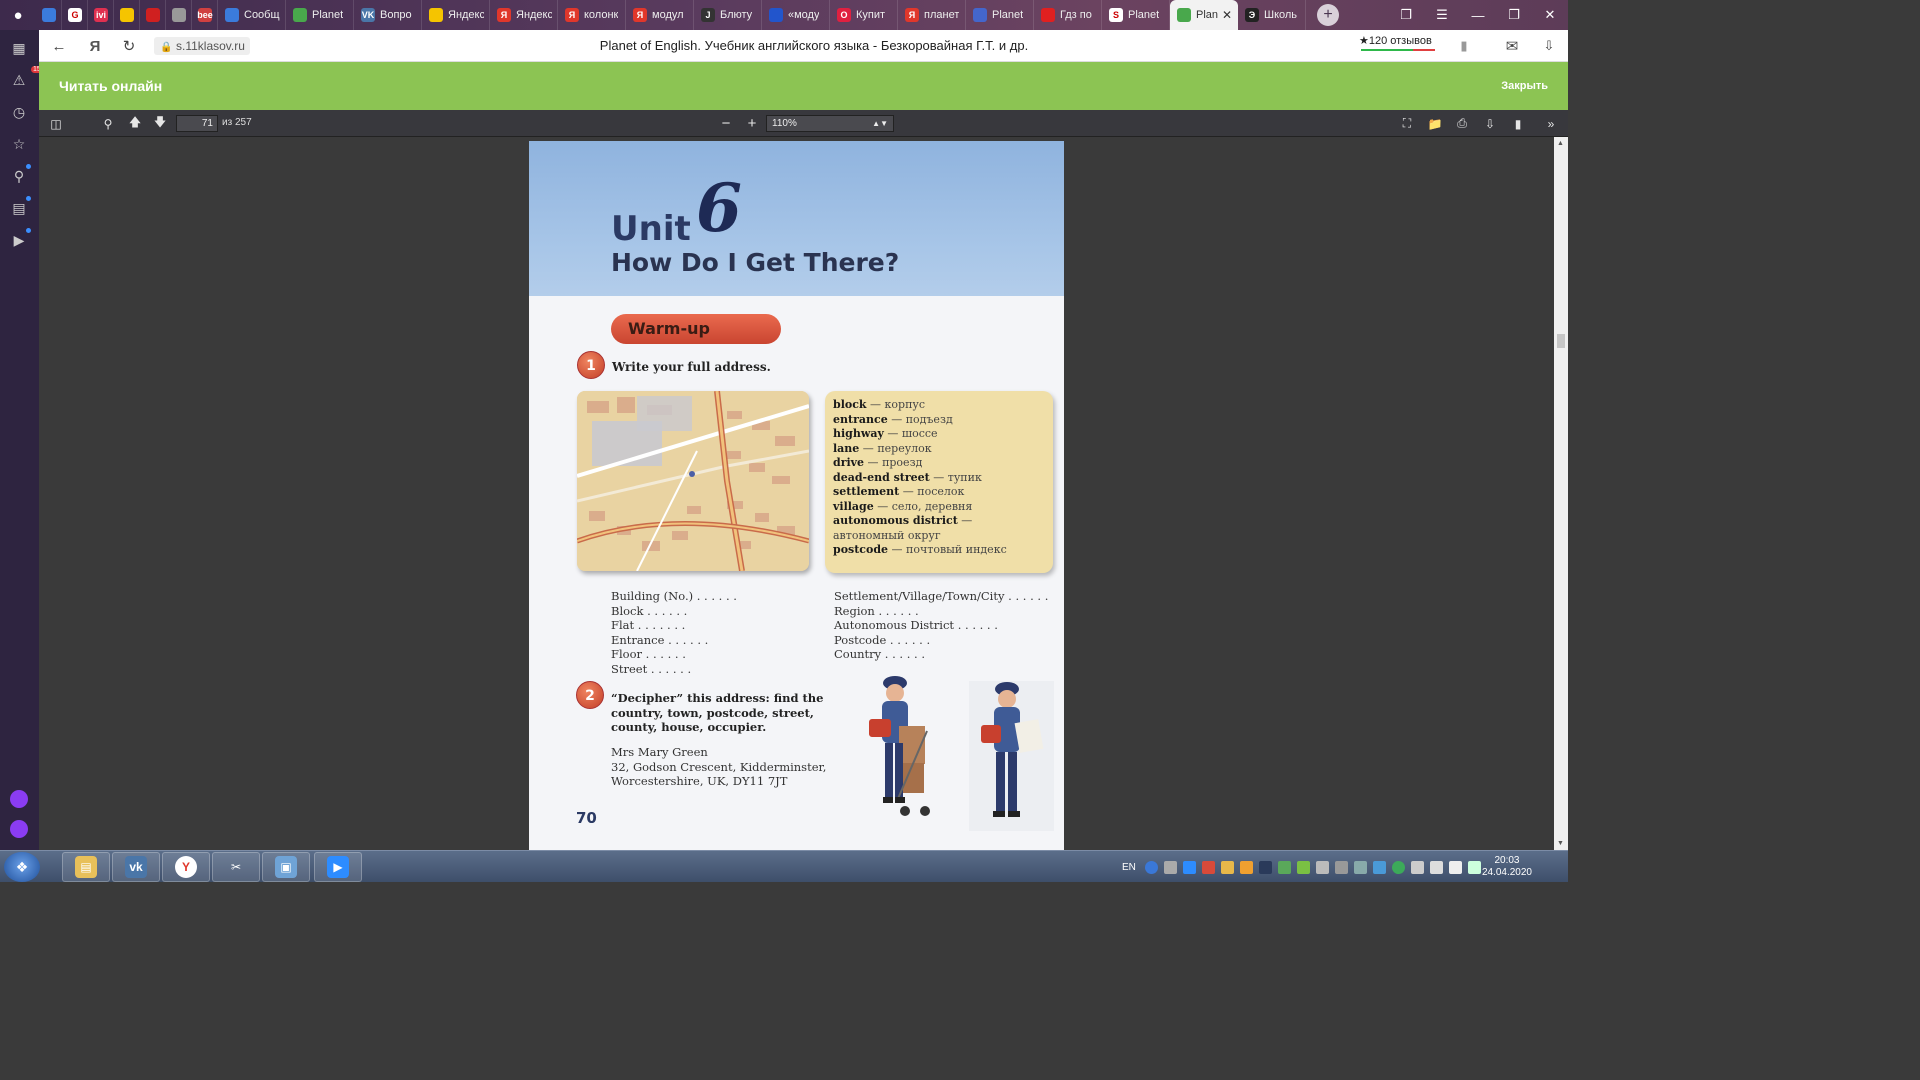 The width and height of the screenshot is (1920, 1080). I want to click on history-clock-icon: ◷, so click(19, 112).